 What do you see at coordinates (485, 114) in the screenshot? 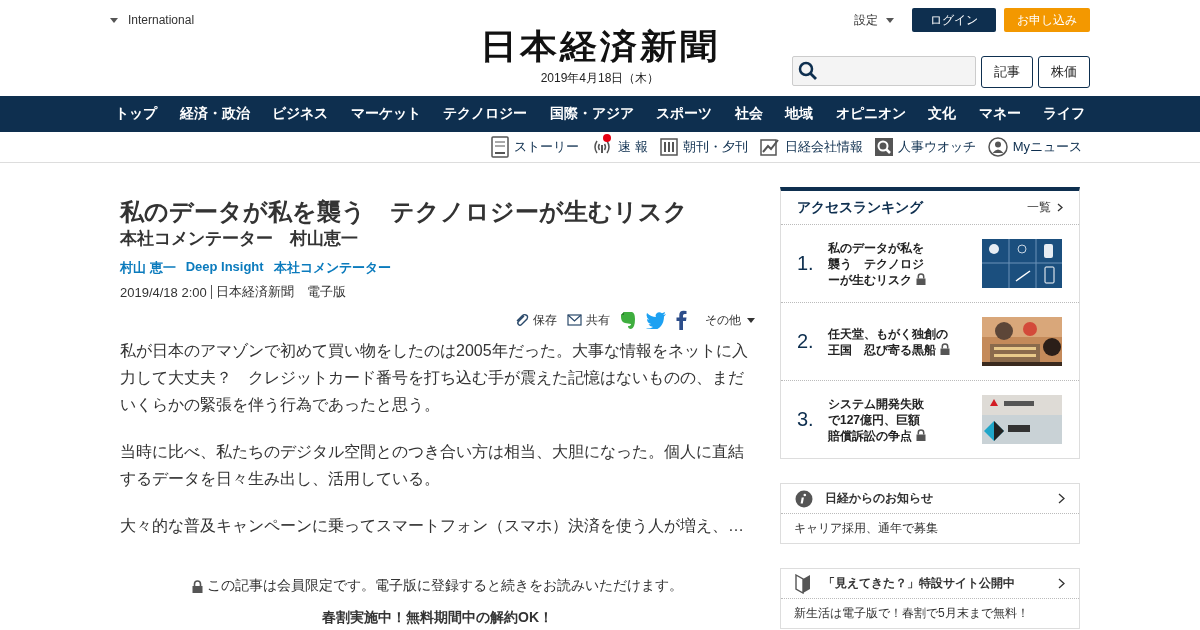
I see `nav-item: テクノロジー` at bounding box center [485, 114].